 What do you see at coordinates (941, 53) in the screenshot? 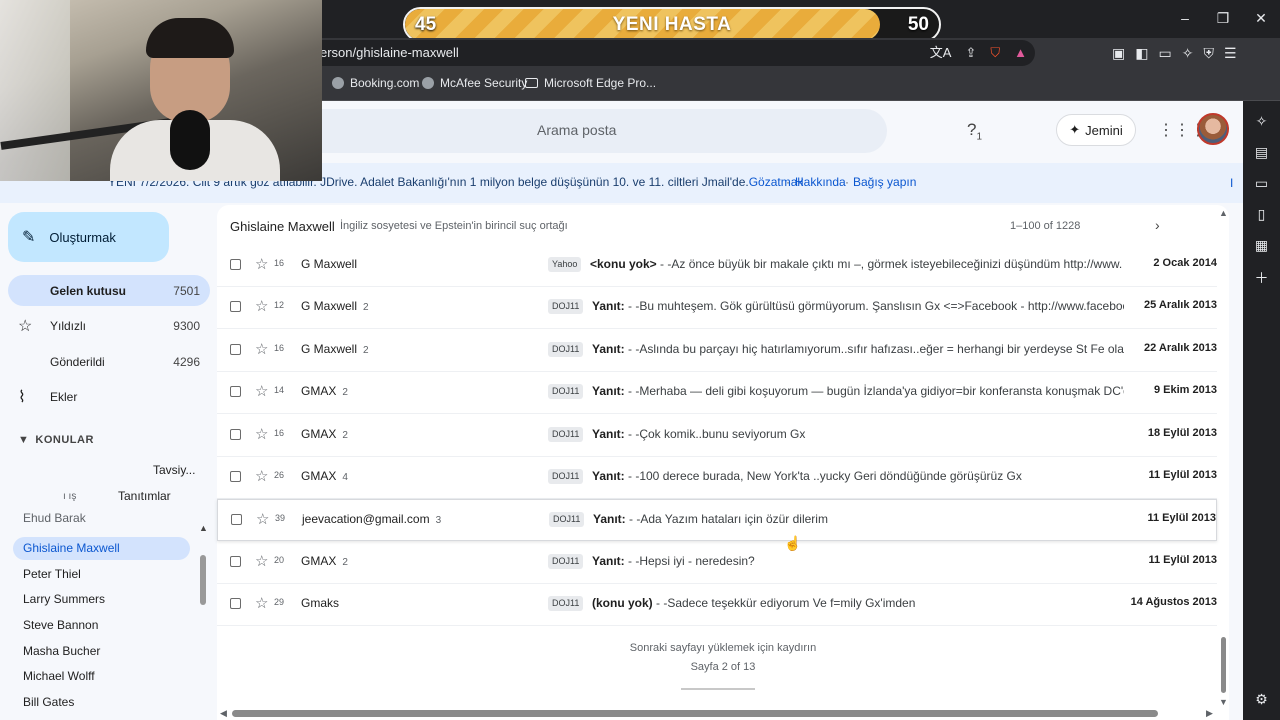
I see `translate-icon: 文A` at bounding box center [941, 53].